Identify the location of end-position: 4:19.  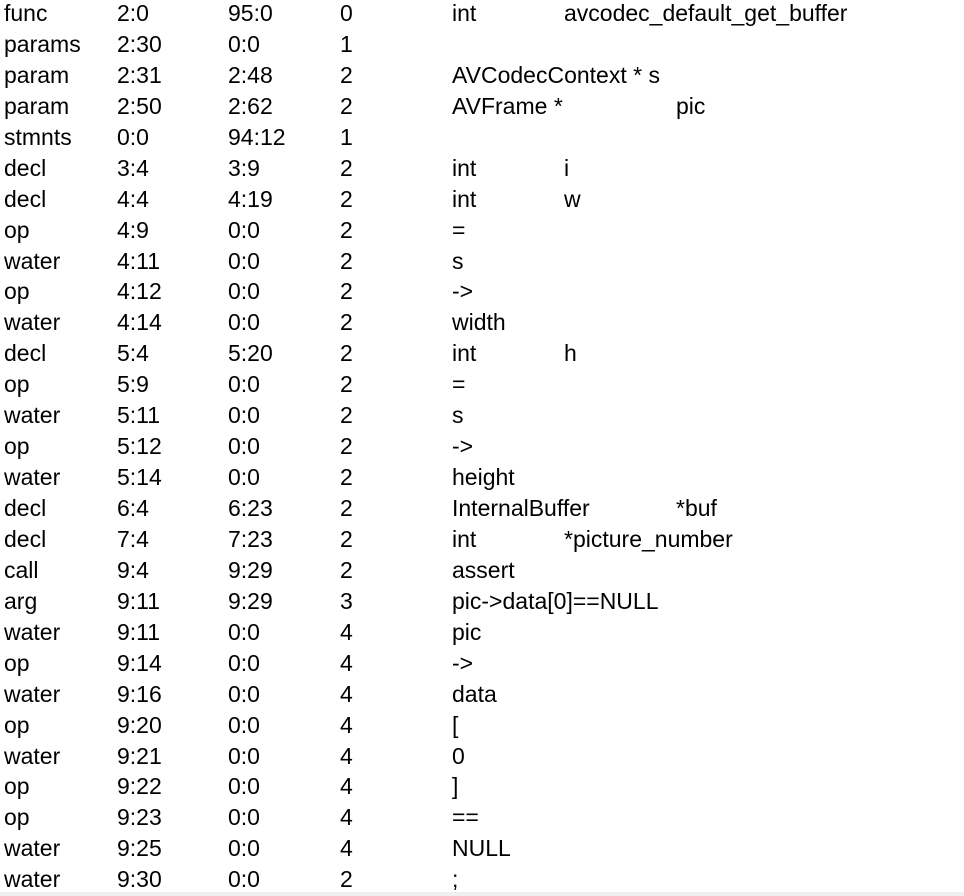
(250, 198).